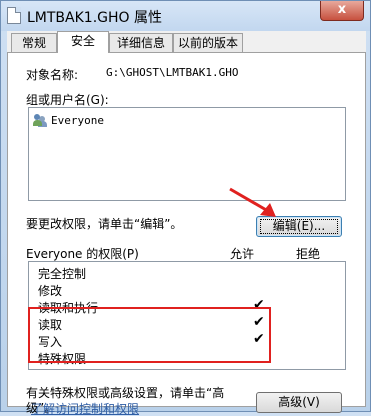 The image size is (371, 416). What do you see at coordinates (82, 254) in the screenshot?
I see `permissions-header: Everyone 的权限(P)` at bounding box center [82, 254].